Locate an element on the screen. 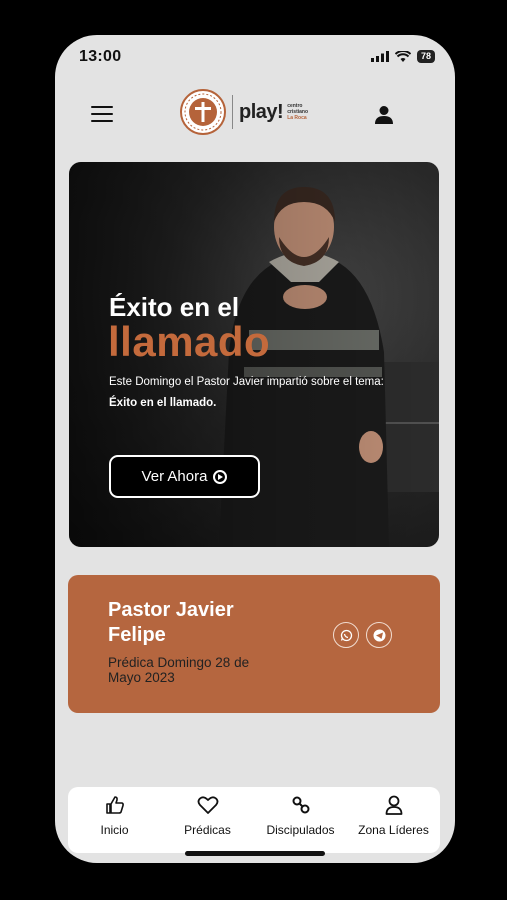 The height and width of the screenshot is (900, 507). banner-title-line2: llamado is located at coordinates (189, 341).